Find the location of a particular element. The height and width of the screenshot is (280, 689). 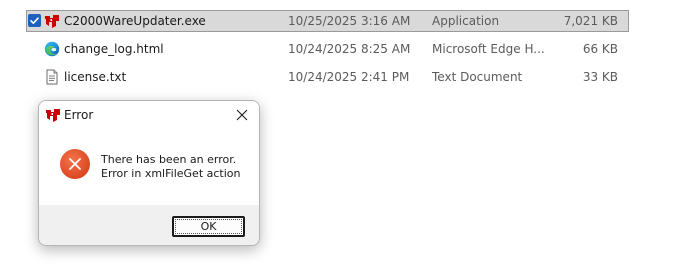

error-message-line2: Error in xmlFileGet action is located at coordinates (171, 173).